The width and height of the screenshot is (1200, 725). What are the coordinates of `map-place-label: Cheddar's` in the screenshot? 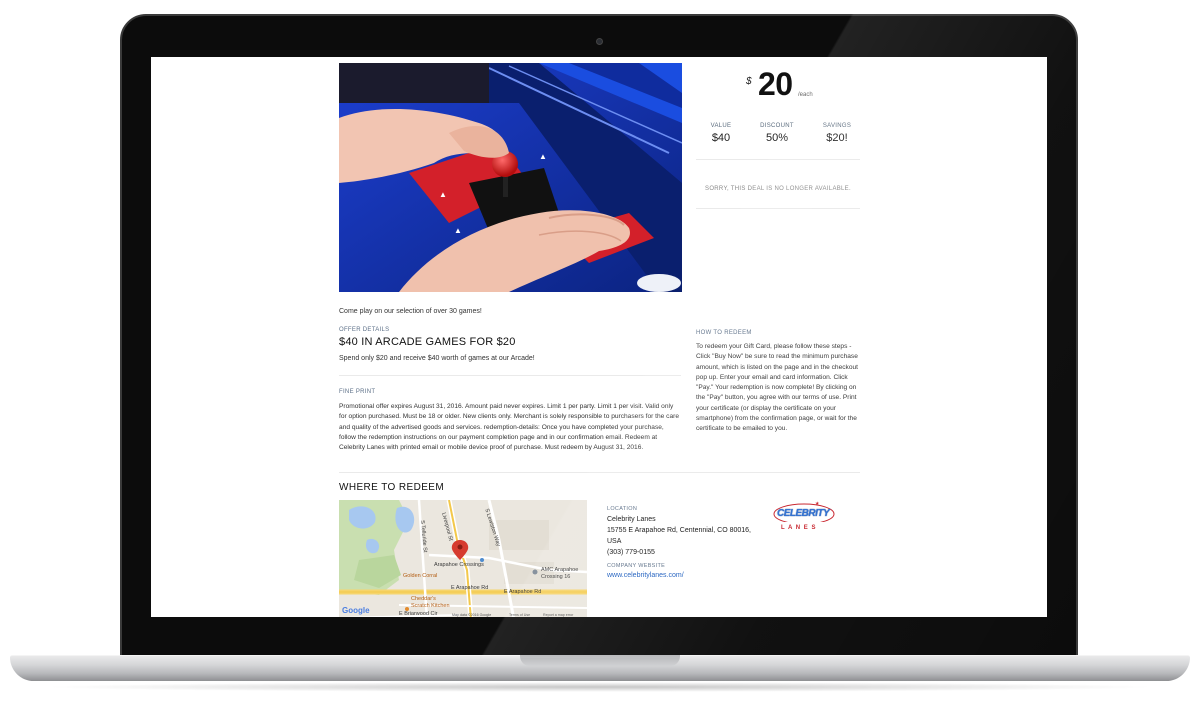 It's located at (423, 599).